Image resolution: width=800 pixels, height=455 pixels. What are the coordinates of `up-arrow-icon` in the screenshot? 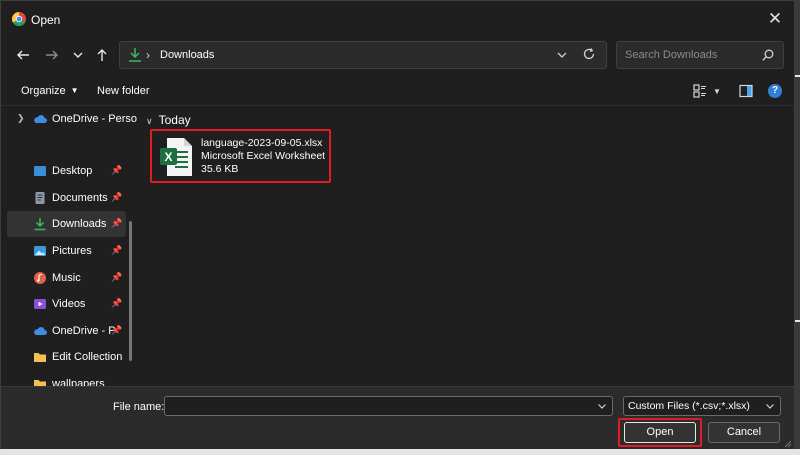 It's located at (102, 55).